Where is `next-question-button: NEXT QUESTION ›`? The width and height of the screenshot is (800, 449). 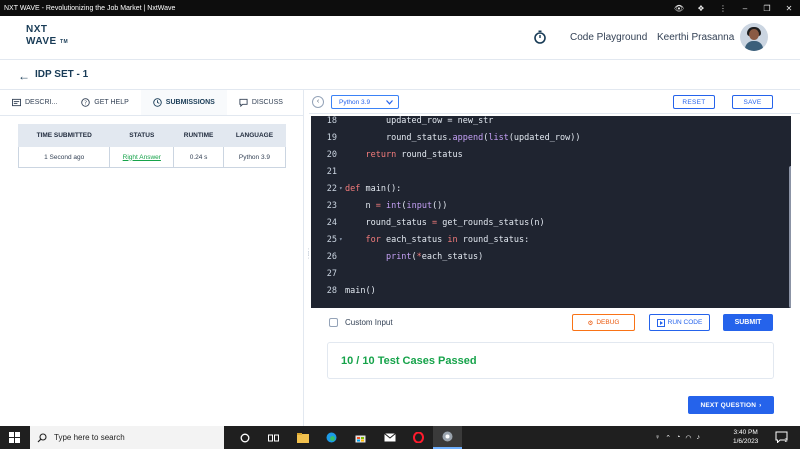
next-question-button: NEXT QUESTION › is located at coordinates (731, 405).